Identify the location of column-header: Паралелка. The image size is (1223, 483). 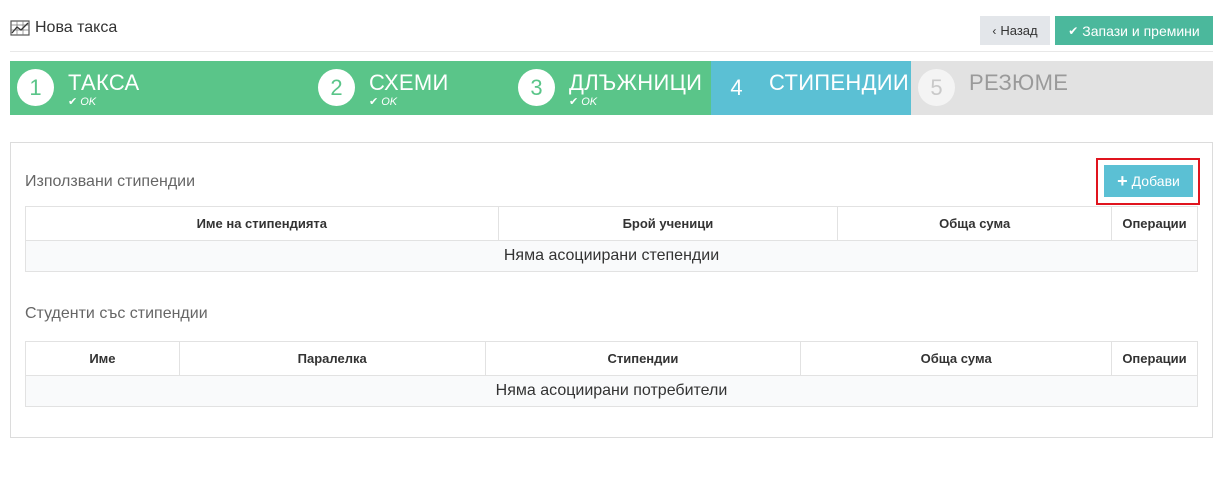
(332, 358).